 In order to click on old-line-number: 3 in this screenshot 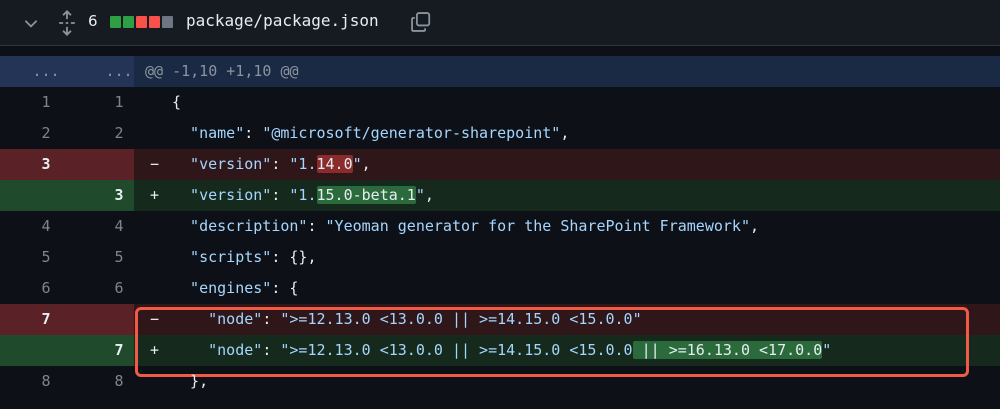, I will do `click(46, 164)`.